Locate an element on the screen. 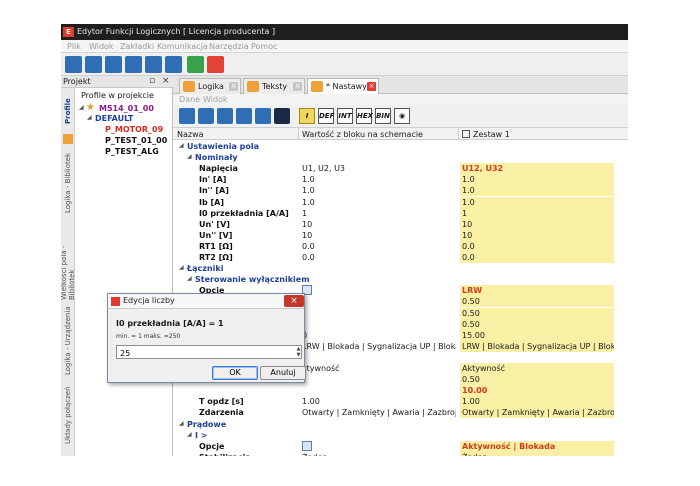 Image resolution: width=700 pixels, height=486 pixels. star-icon: ★ is located at coordinates (90, 107).